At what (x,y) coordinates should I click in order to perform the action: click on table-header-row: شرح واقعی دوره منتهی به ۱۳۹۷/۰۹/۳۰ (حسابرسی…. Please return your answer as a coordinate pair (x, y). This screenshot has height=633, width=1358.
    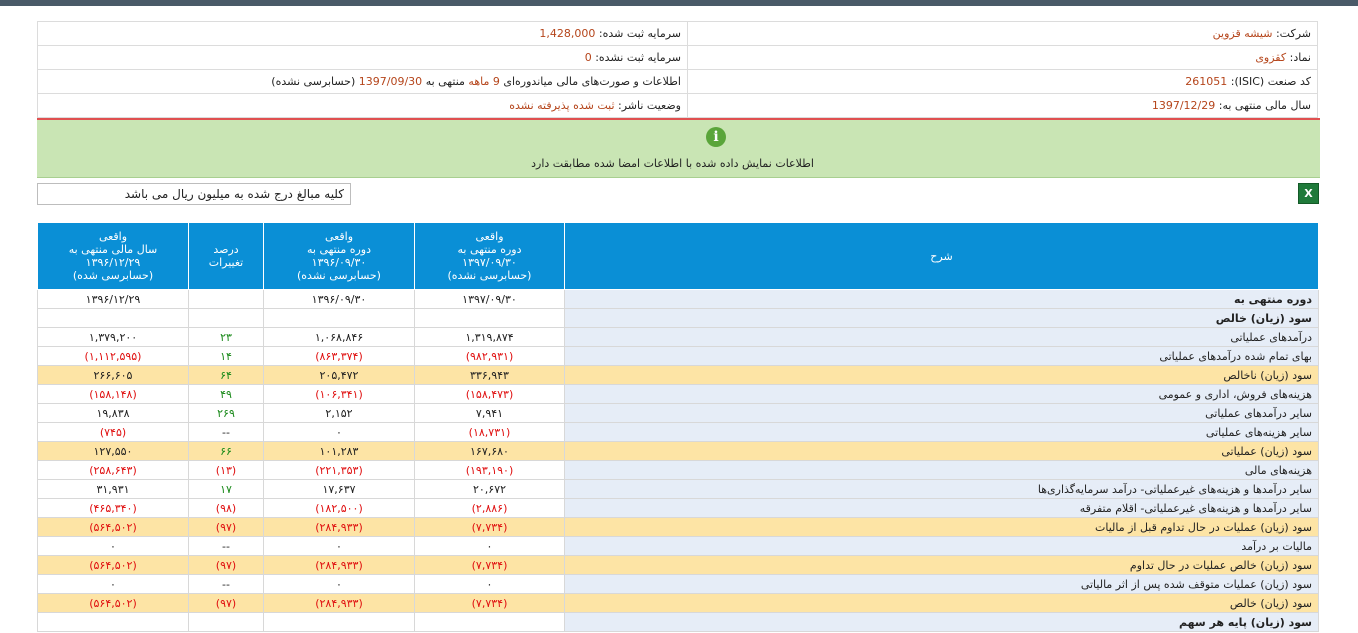
    Looking at the image, I should click on (678, 256).